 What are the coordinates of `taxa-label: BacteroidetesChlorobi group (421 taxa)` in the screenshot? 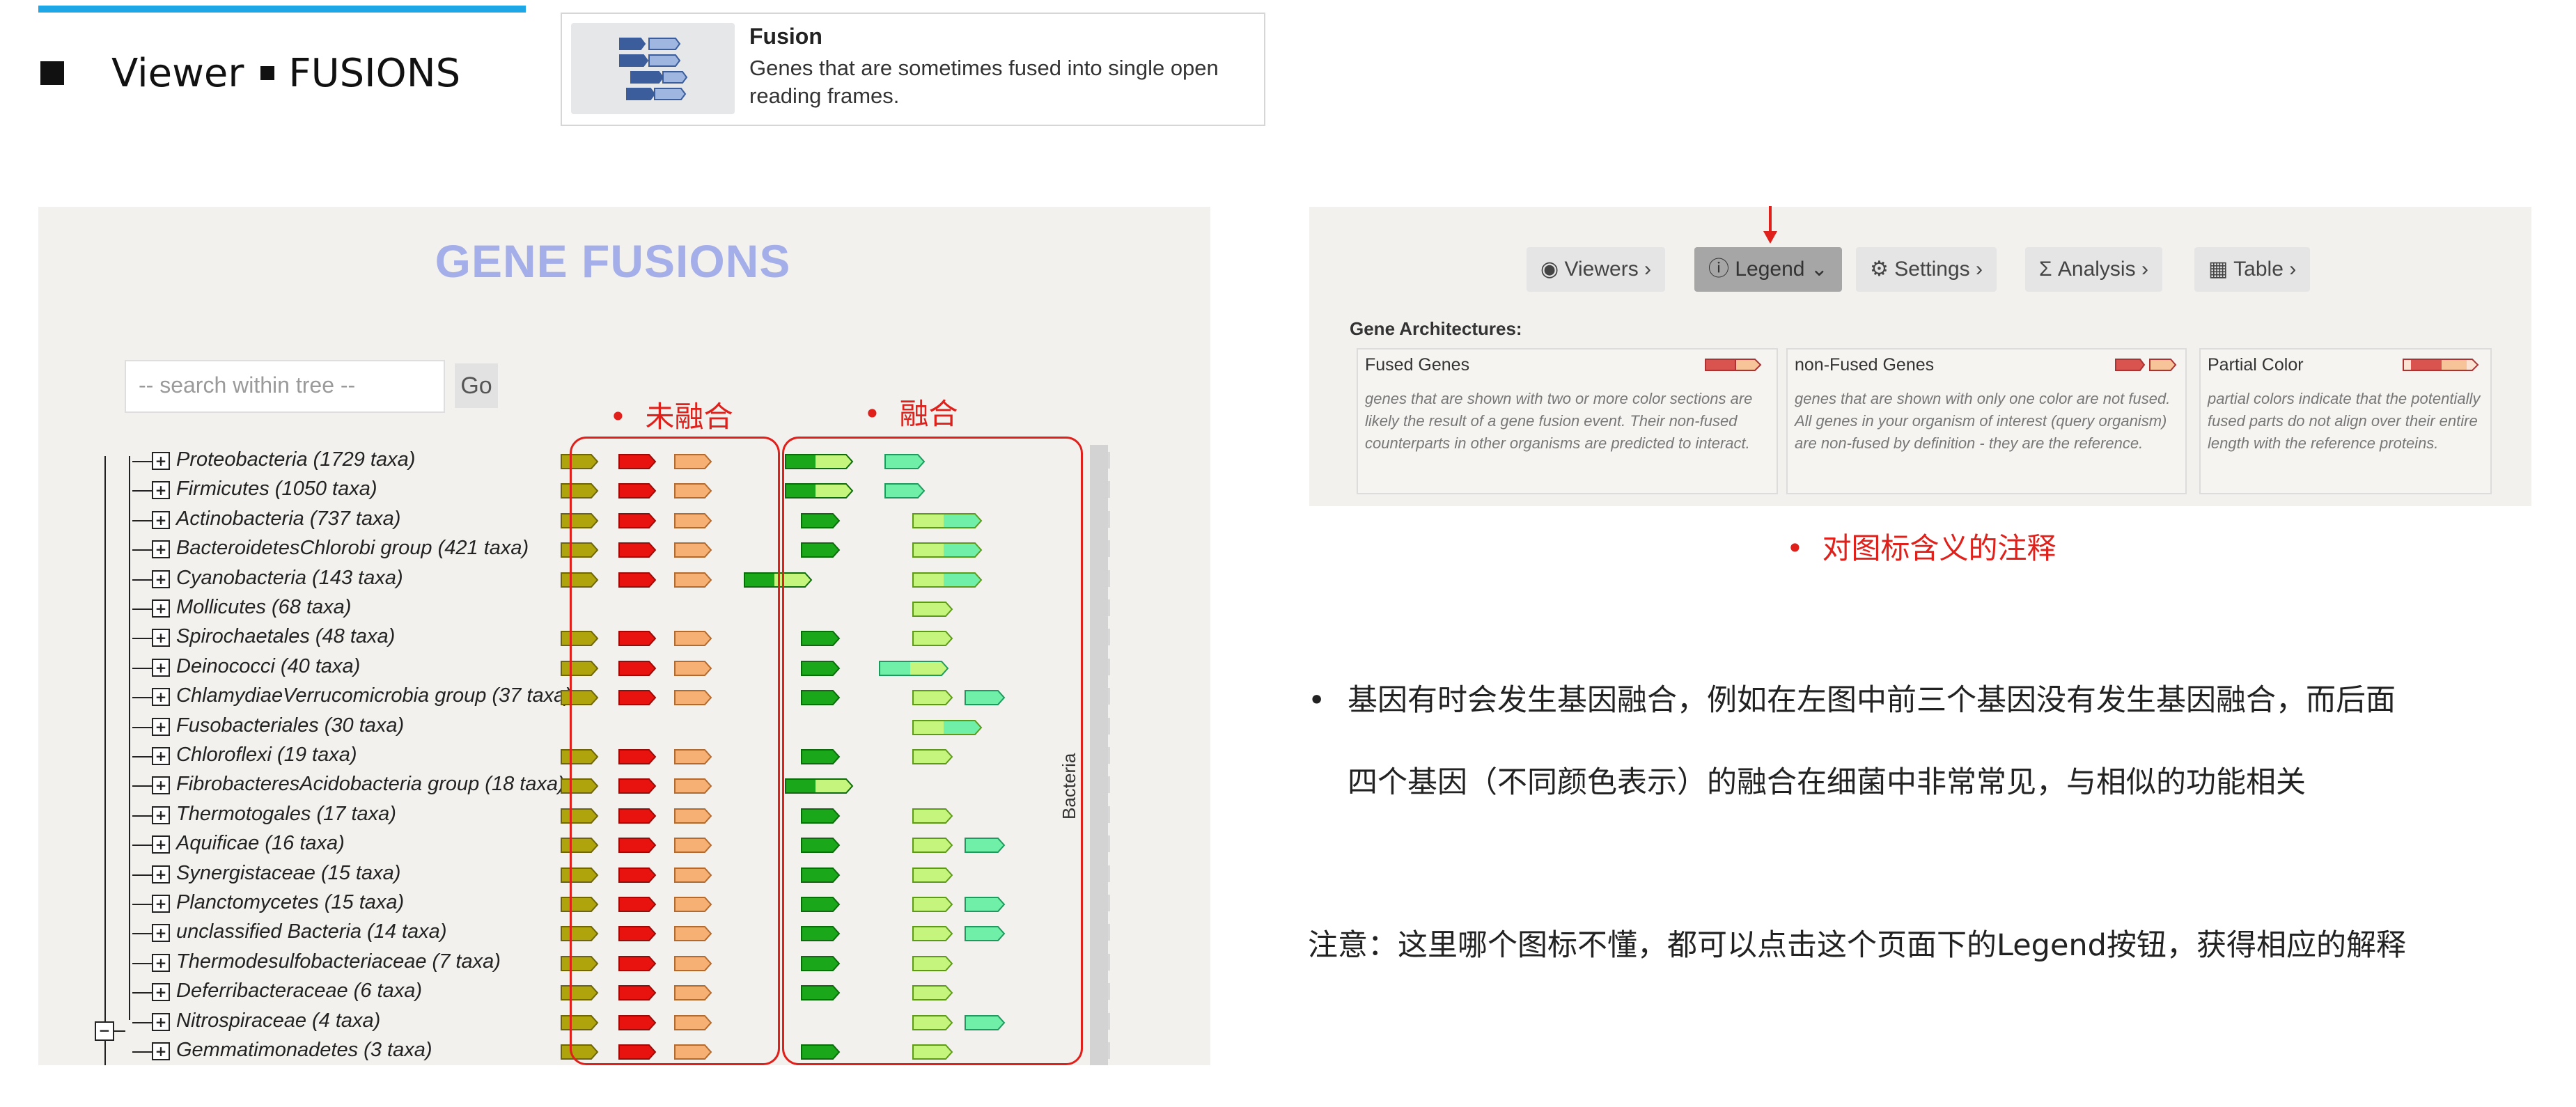 It's located at (352, 548).